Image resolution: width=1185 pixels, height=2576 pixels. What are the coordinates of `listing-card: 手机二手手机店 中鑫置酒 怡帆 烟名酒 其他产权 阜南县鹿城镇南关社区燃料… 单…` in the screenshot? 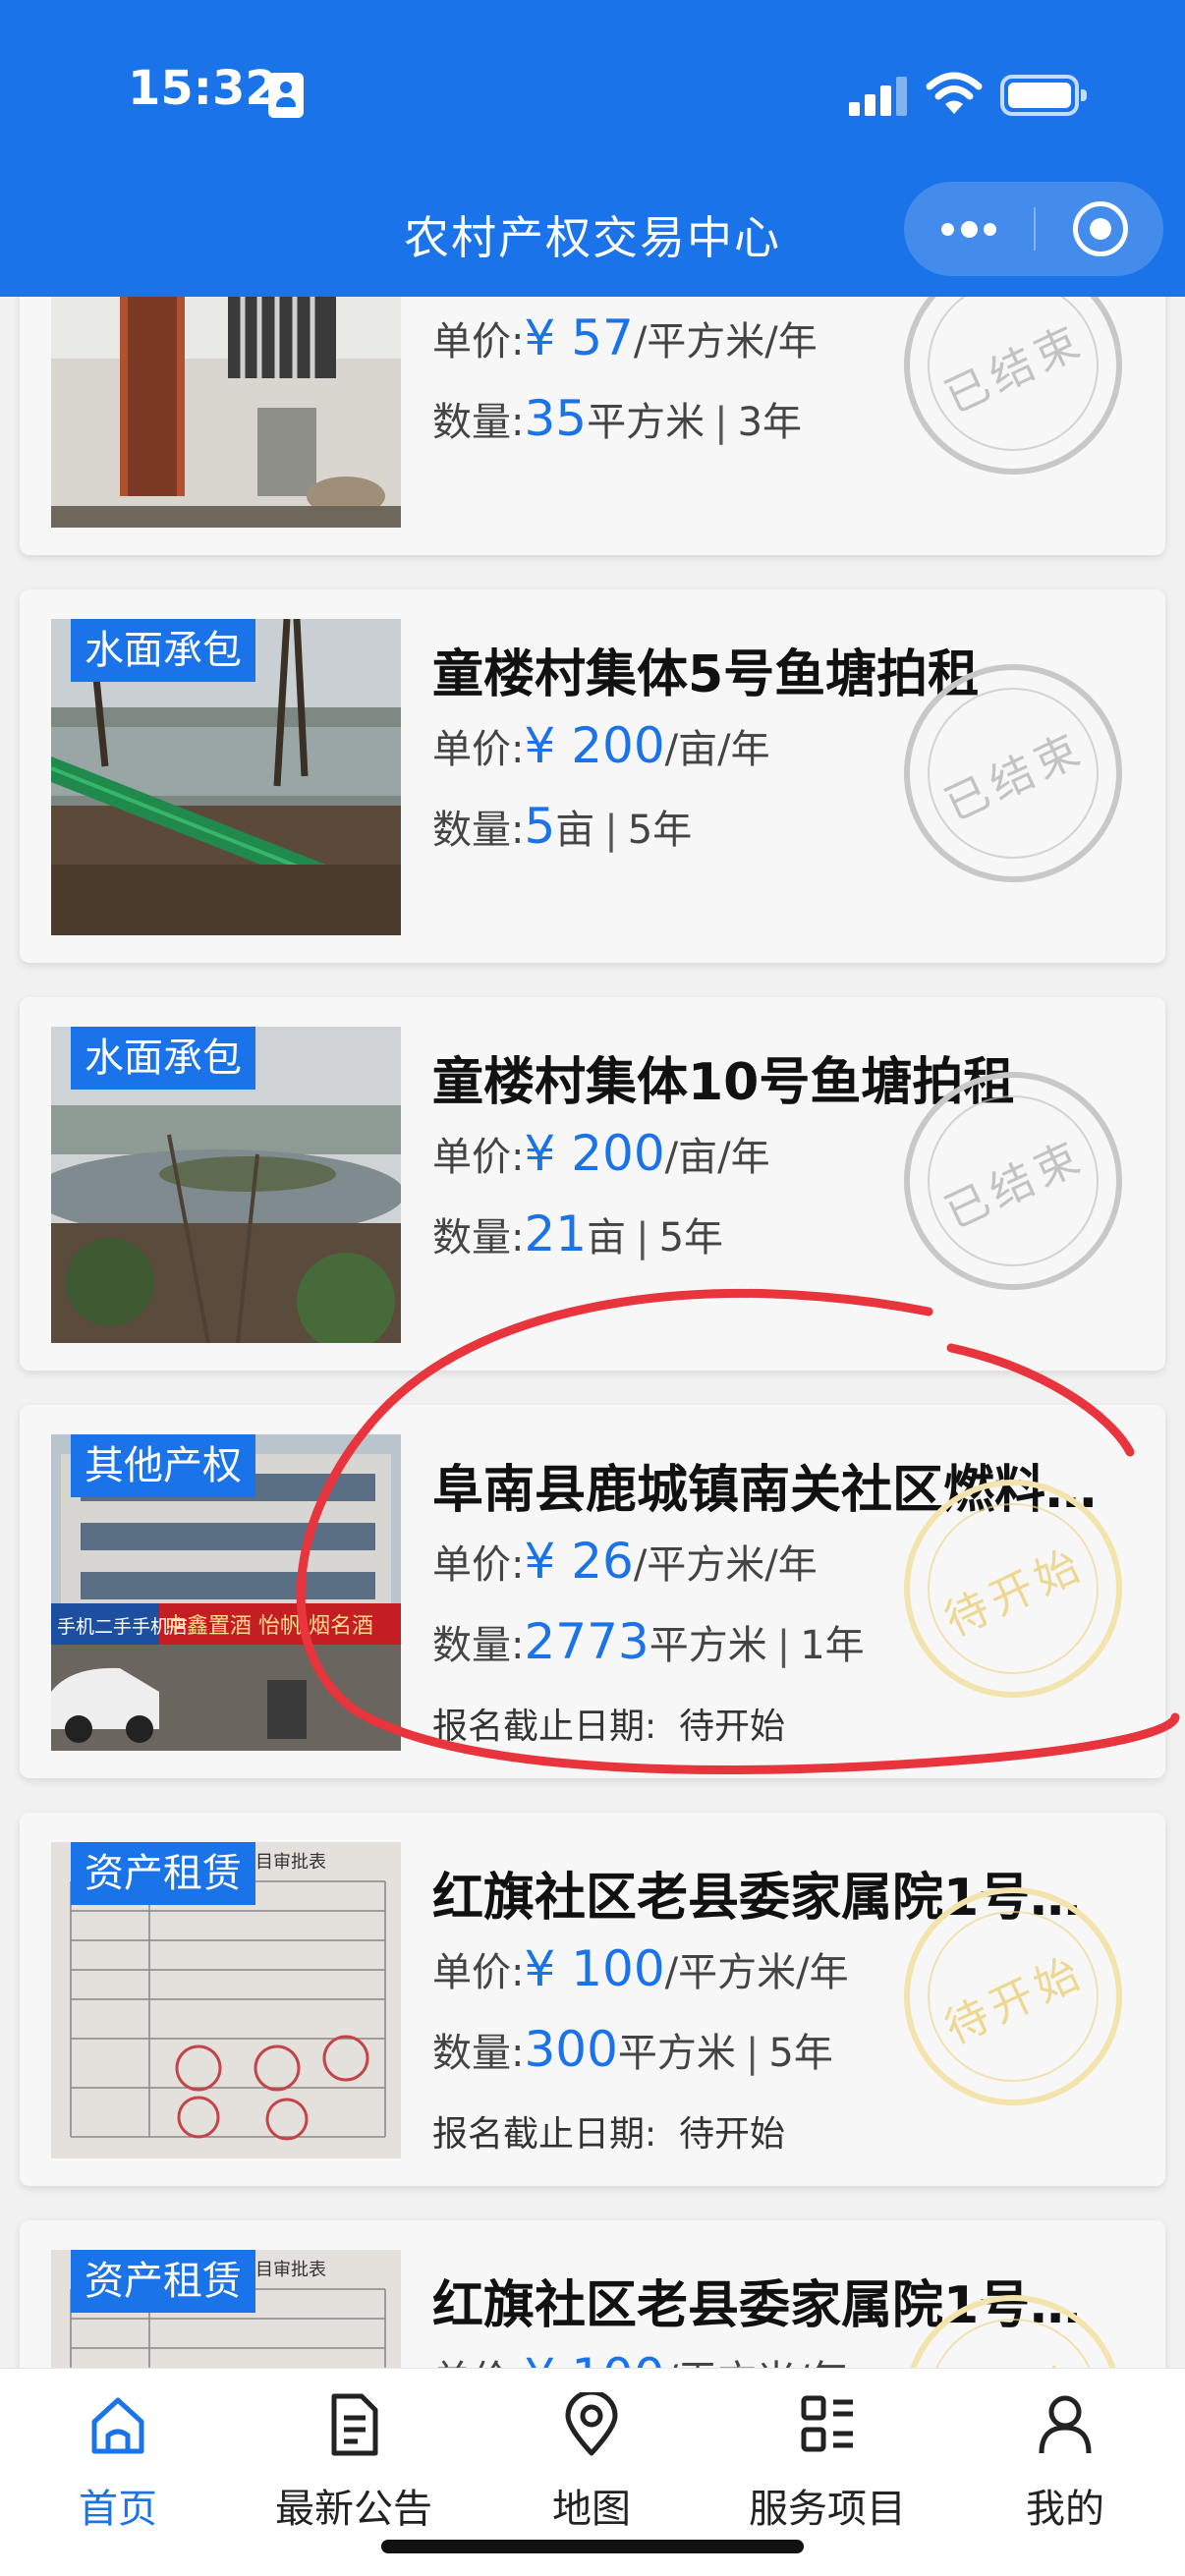 It's located at (592, 1591).